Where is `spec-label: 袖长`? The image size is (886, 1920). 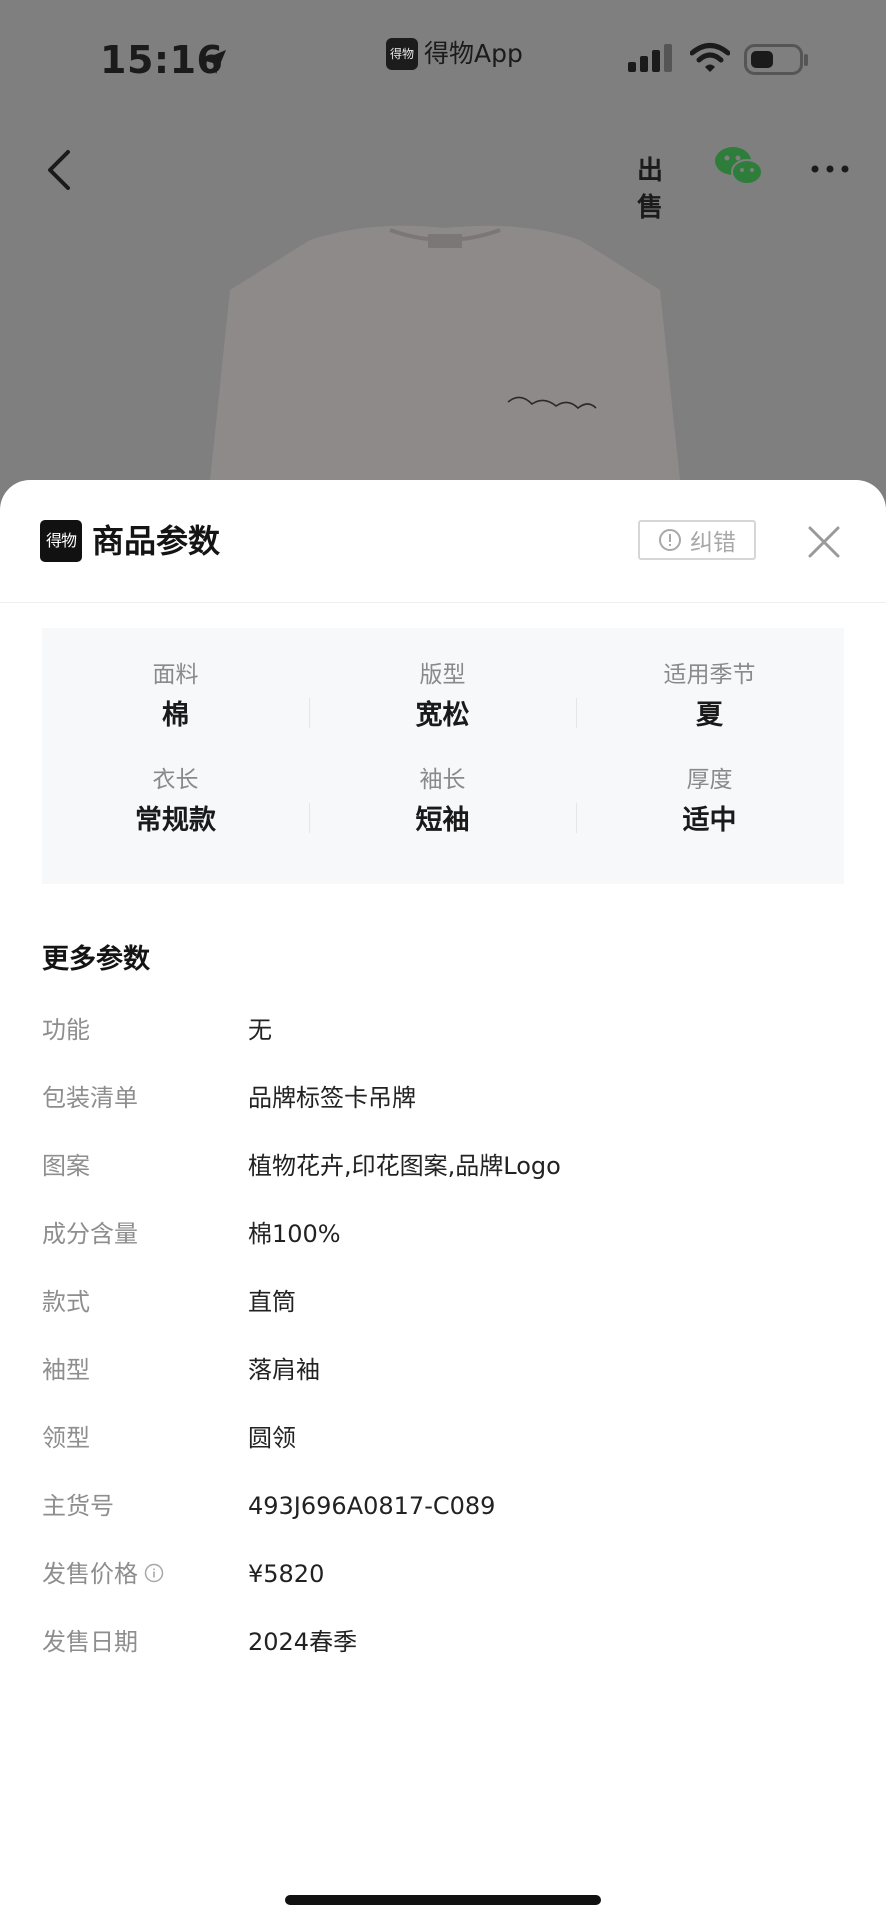
spec-label: 袖长 is located at coordinates (442, 780).